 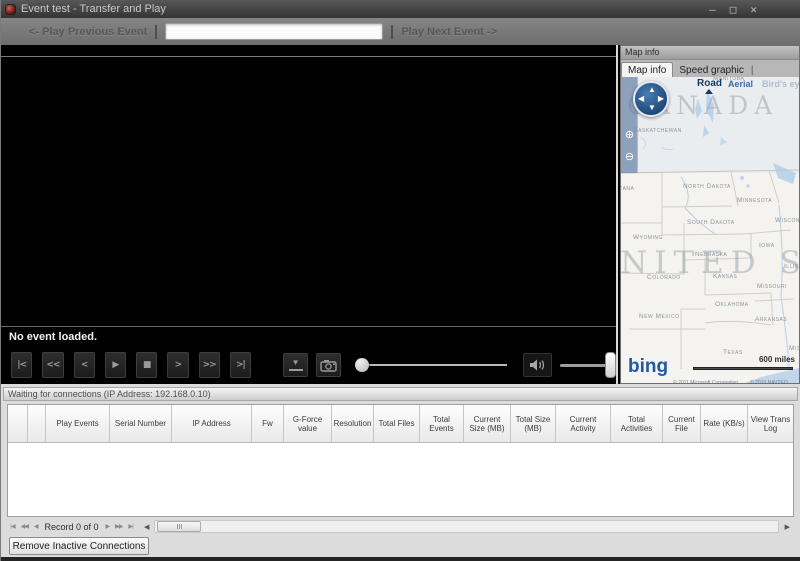 I want to click on snapshot-button, so click(x=329, y=365).